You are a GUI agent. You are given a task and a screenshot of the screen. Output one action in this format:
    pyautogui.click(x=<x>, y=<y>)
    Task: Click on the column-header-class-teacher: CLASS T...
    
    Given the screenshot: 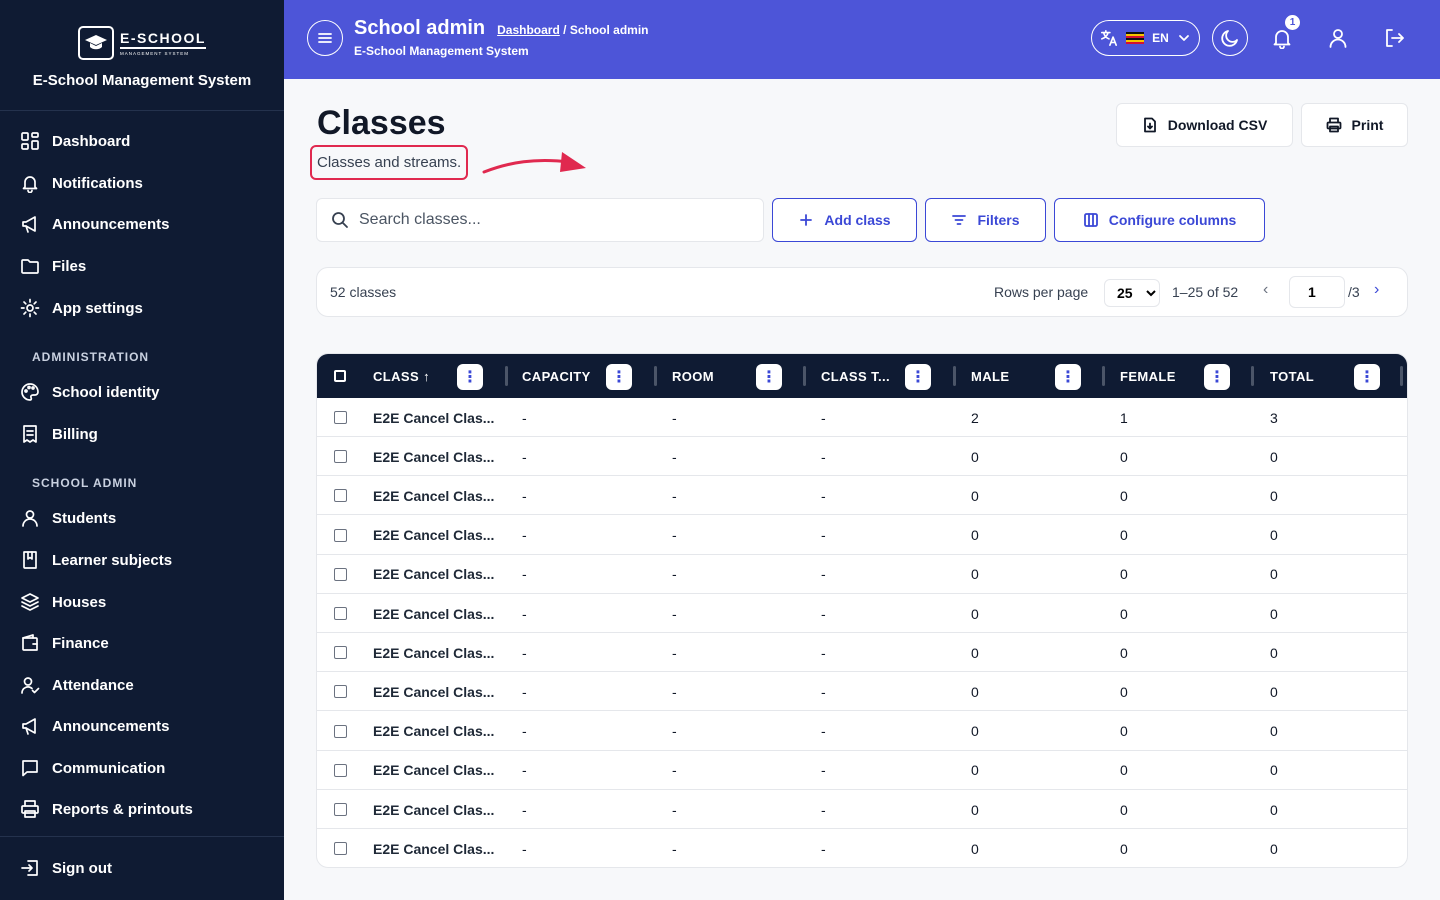 What is the action you would take?
    pyautogui.click(x=855, y=376)
    